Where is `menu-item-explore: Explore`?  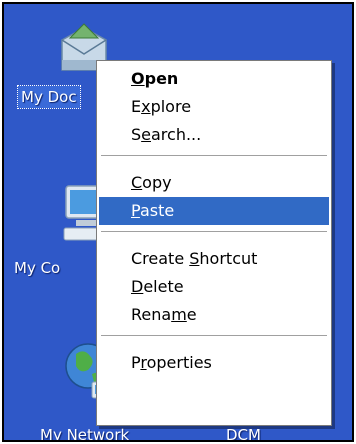 menu-item-explore: Explore is located at coordinates (214, 107).